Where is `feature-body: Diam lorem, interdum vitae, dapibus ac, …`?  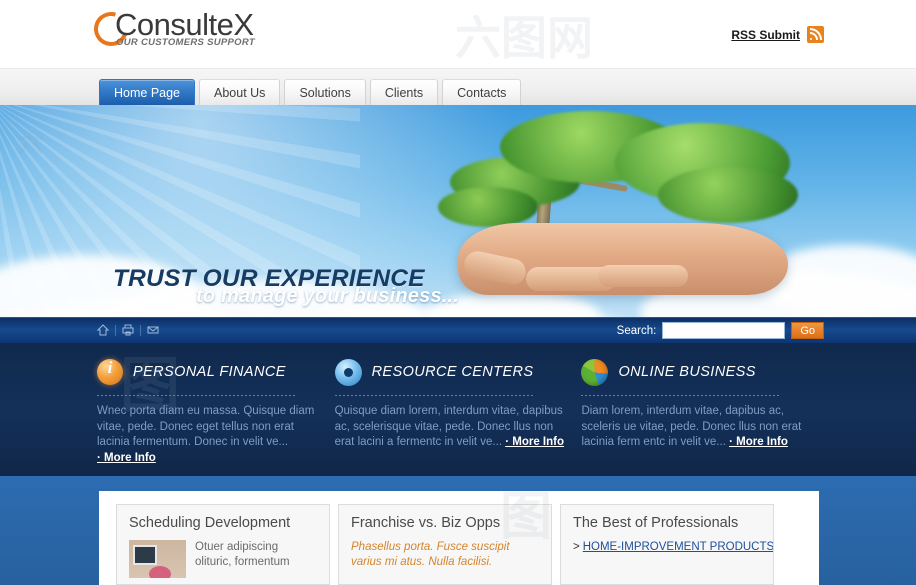 feature-body: Diam lorem, interdum vitae, dapibus ac, … is located at coordinates (693, 427).